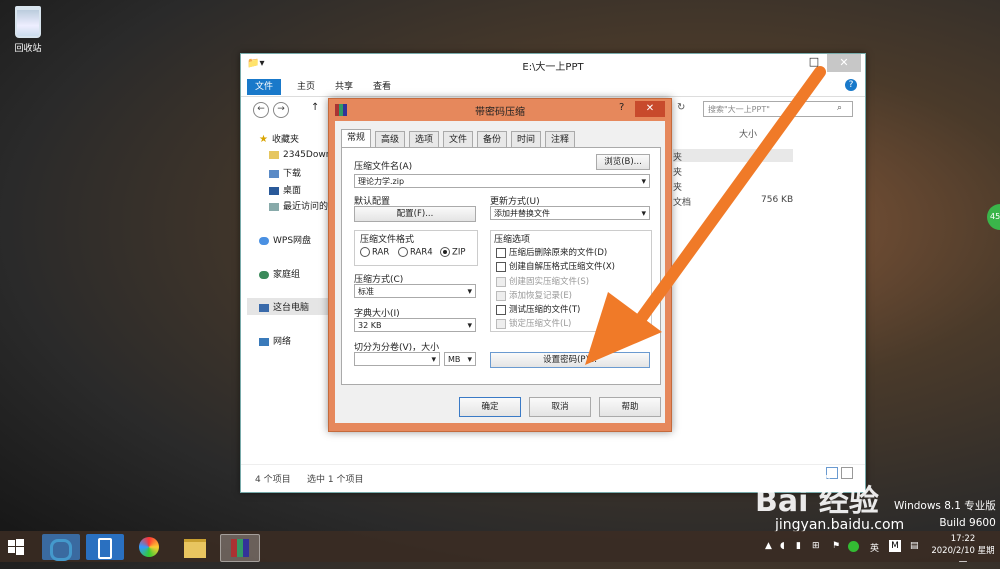 The image size is (1000, 569). Describe the element at coordinates (282, 342) in the screenshot. I see `sidebar-label: 网络` at that location.